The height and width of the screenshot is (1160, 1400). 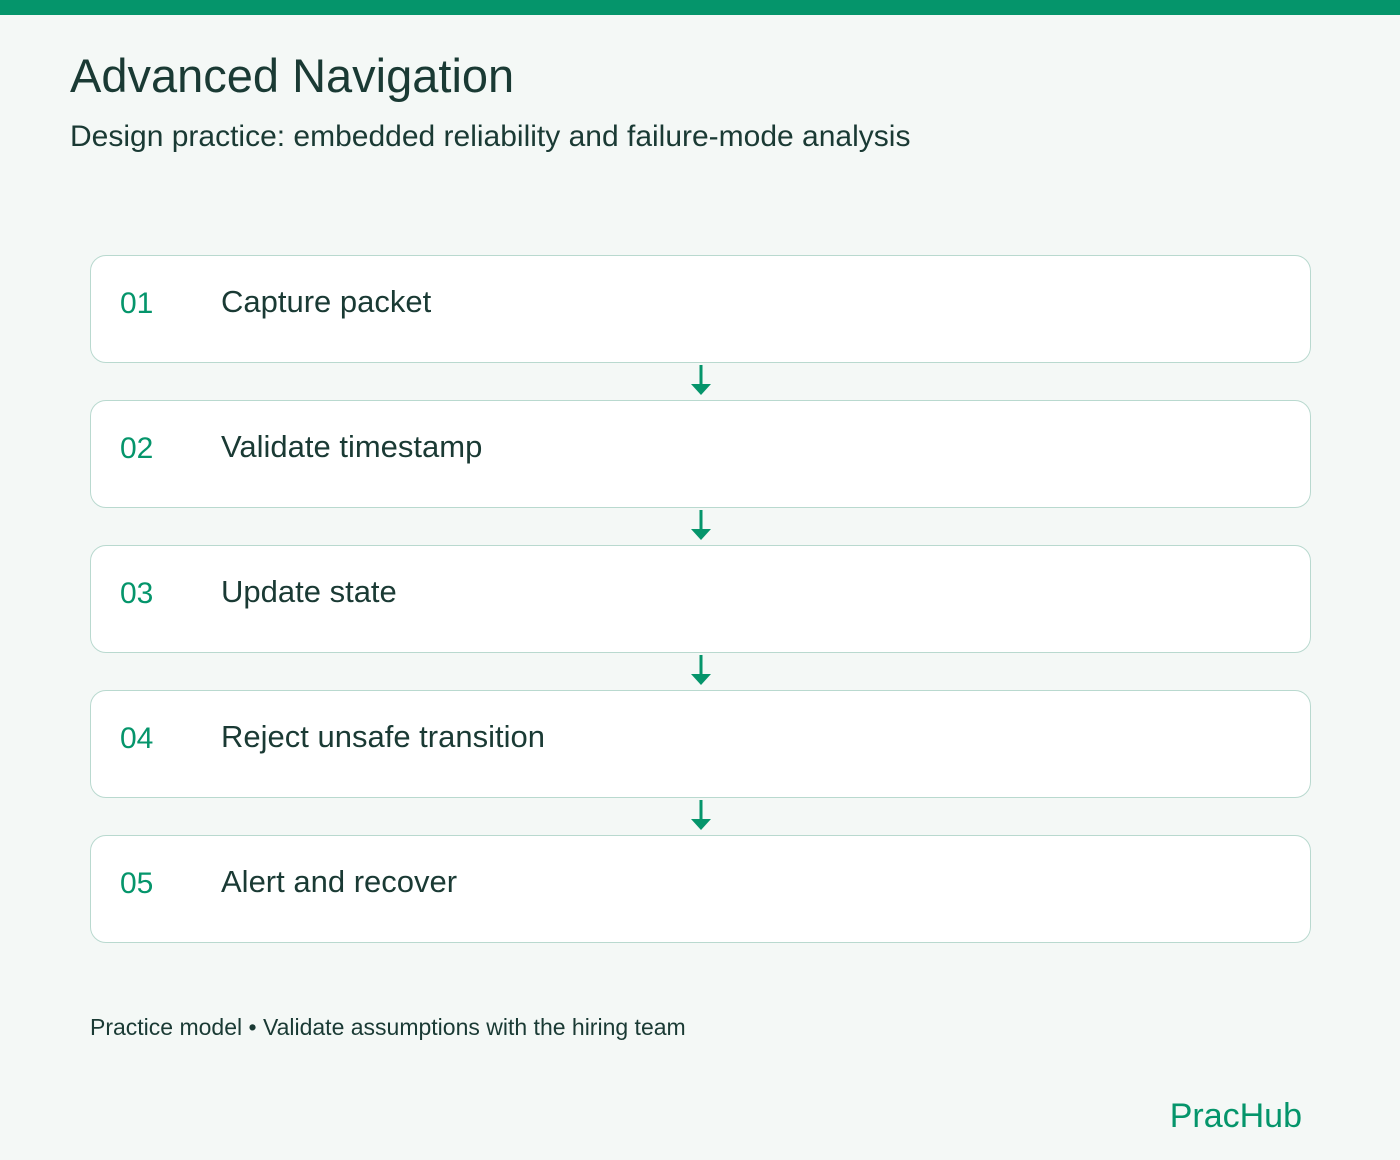 I want to click on step-number: 01, so click(x=137, y=303).